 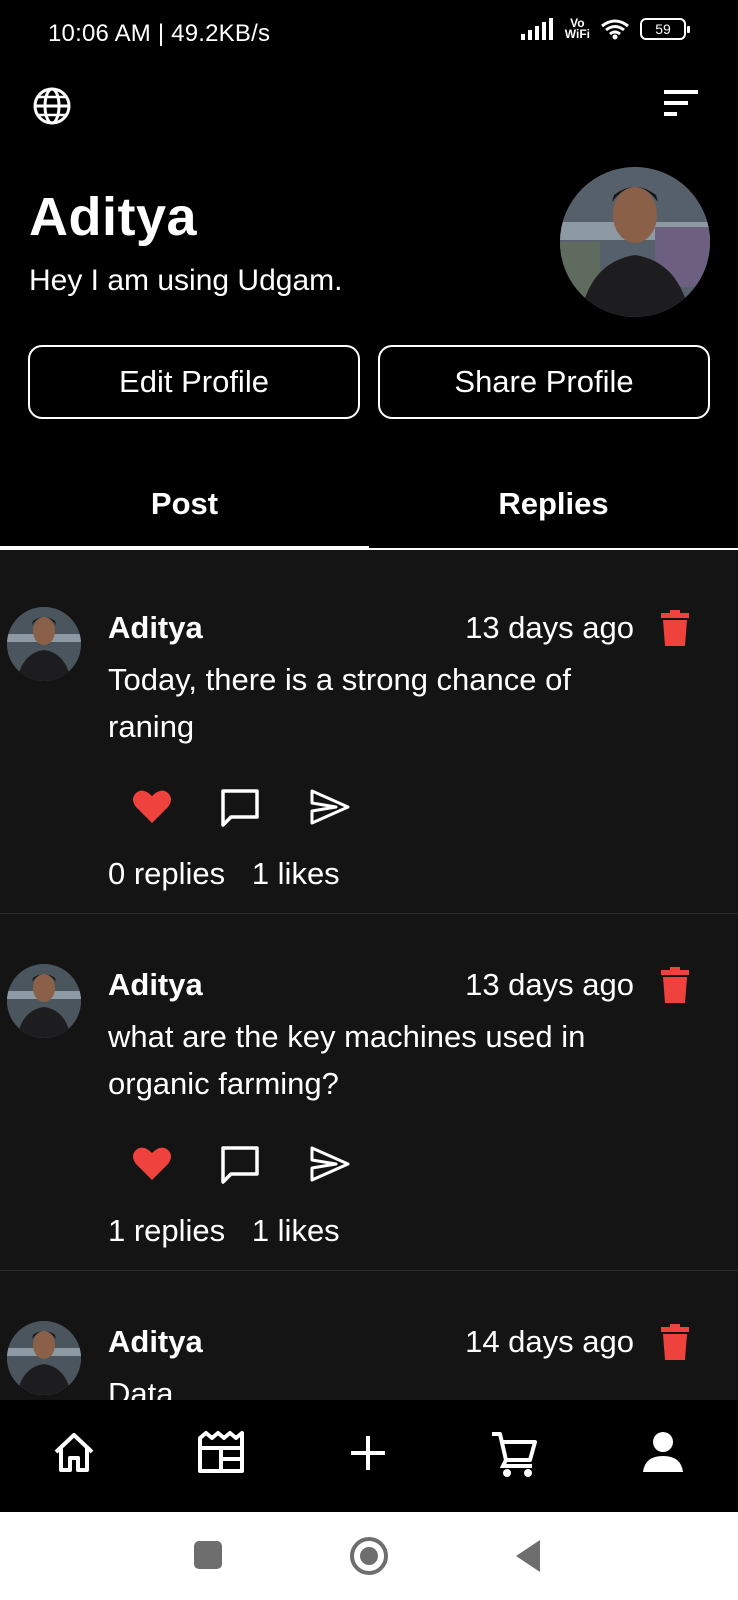 I want to click on status-time: 10:06 AM | 49.2KB/s, so click(x=159, y=33).